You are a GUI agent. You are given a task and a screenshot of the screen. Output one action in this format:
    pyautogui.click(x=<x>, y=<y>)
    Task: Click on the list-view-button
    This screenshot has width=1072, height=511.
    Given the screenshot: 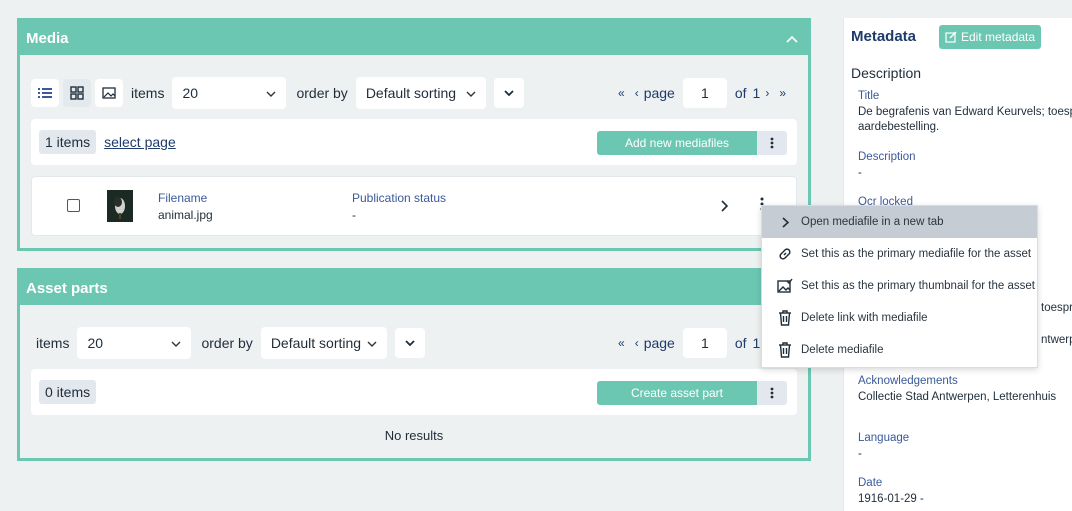 What is the action you would take?
    pyautogui.click(x=45, y=93)
    